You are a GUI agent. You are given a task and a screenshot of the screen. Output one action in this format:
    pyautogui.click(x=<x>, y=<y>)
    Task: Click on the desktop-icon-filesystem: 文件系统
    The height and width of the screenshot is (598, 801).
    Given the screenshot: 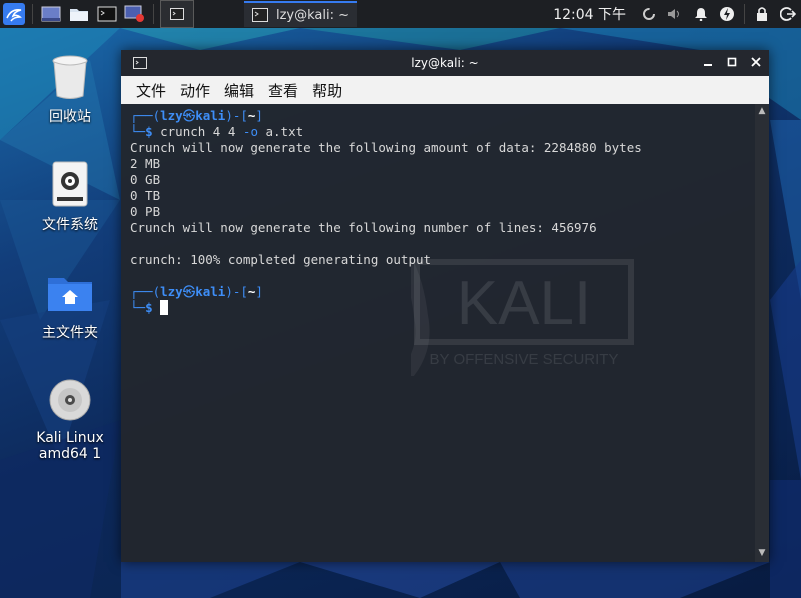 What is the action you would take?
    pyautogui.click(x=70, y=197)
    